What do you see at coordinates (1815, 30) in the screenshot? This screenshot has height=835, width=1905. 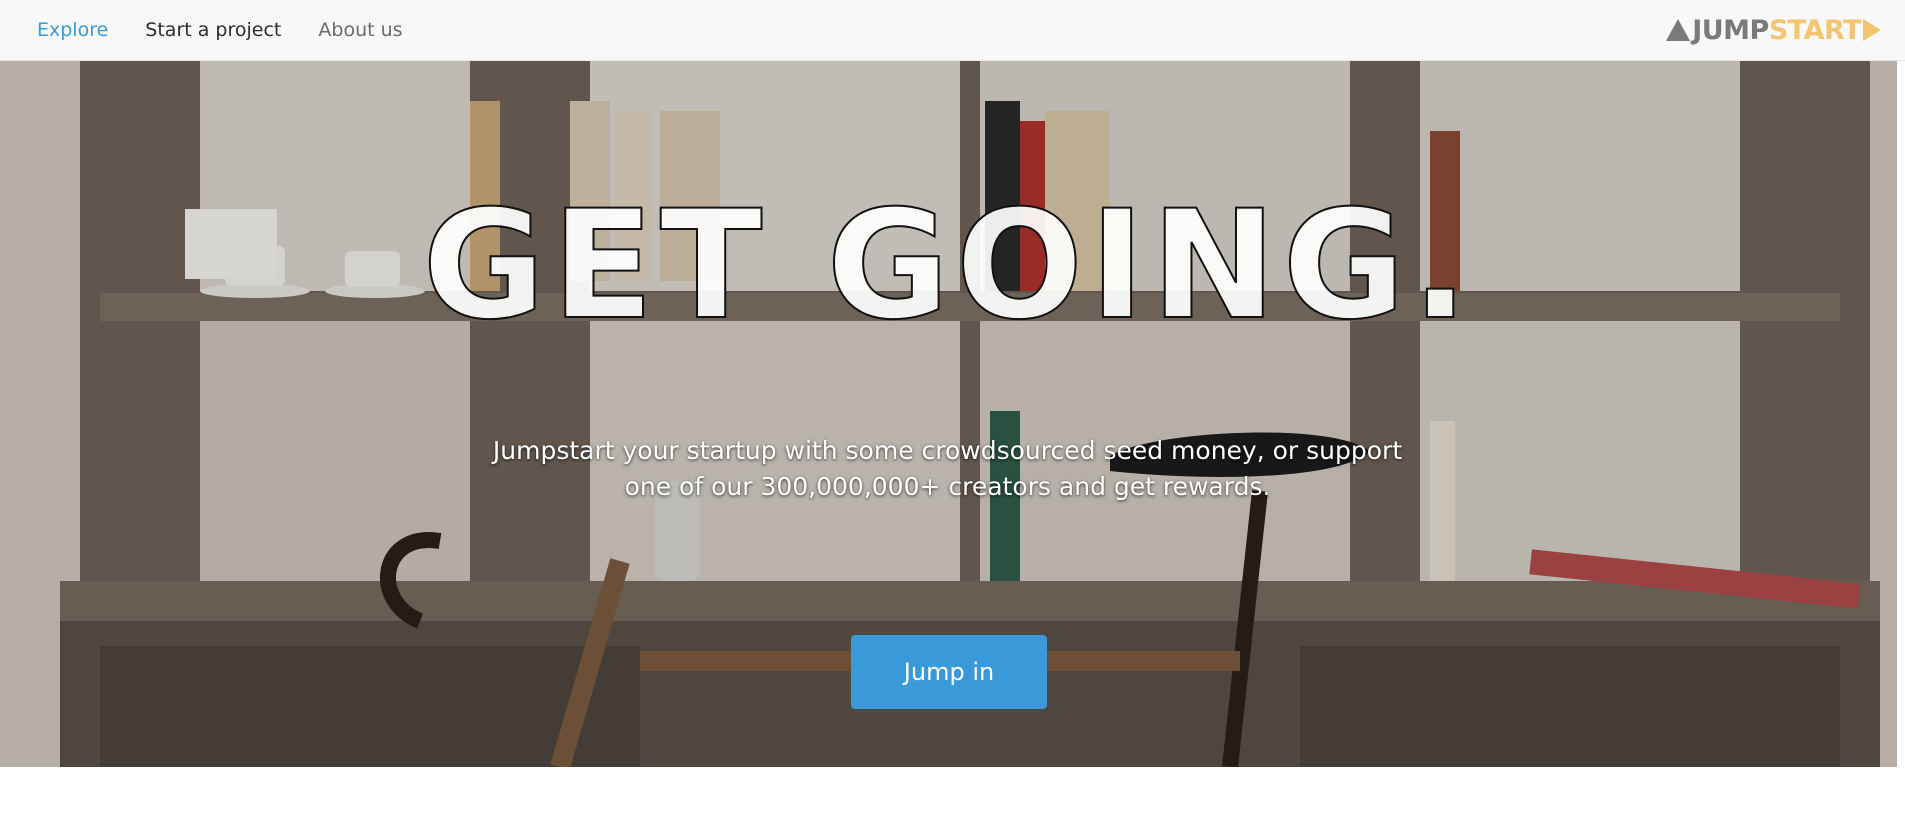 I see `logo-text-start: START` at bounding box center [1815, 30].